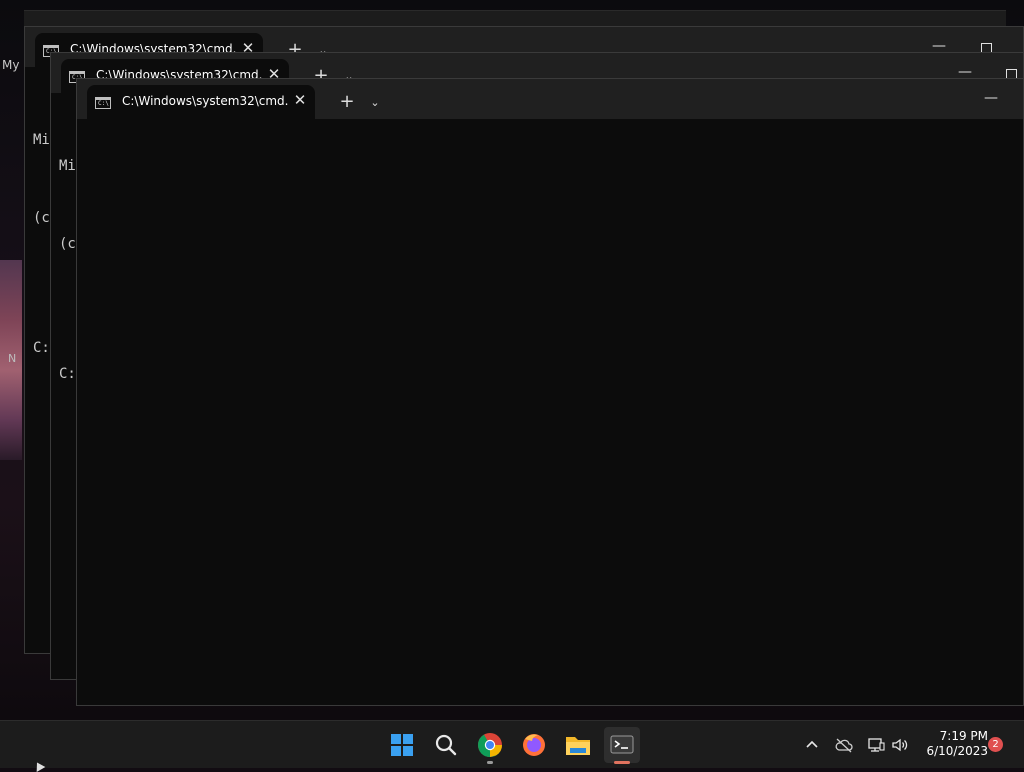  What do you see at coordinates (10, 65) in the screenshot?
I see `desktop-icon-label: My` at bounding box center [10, 65].